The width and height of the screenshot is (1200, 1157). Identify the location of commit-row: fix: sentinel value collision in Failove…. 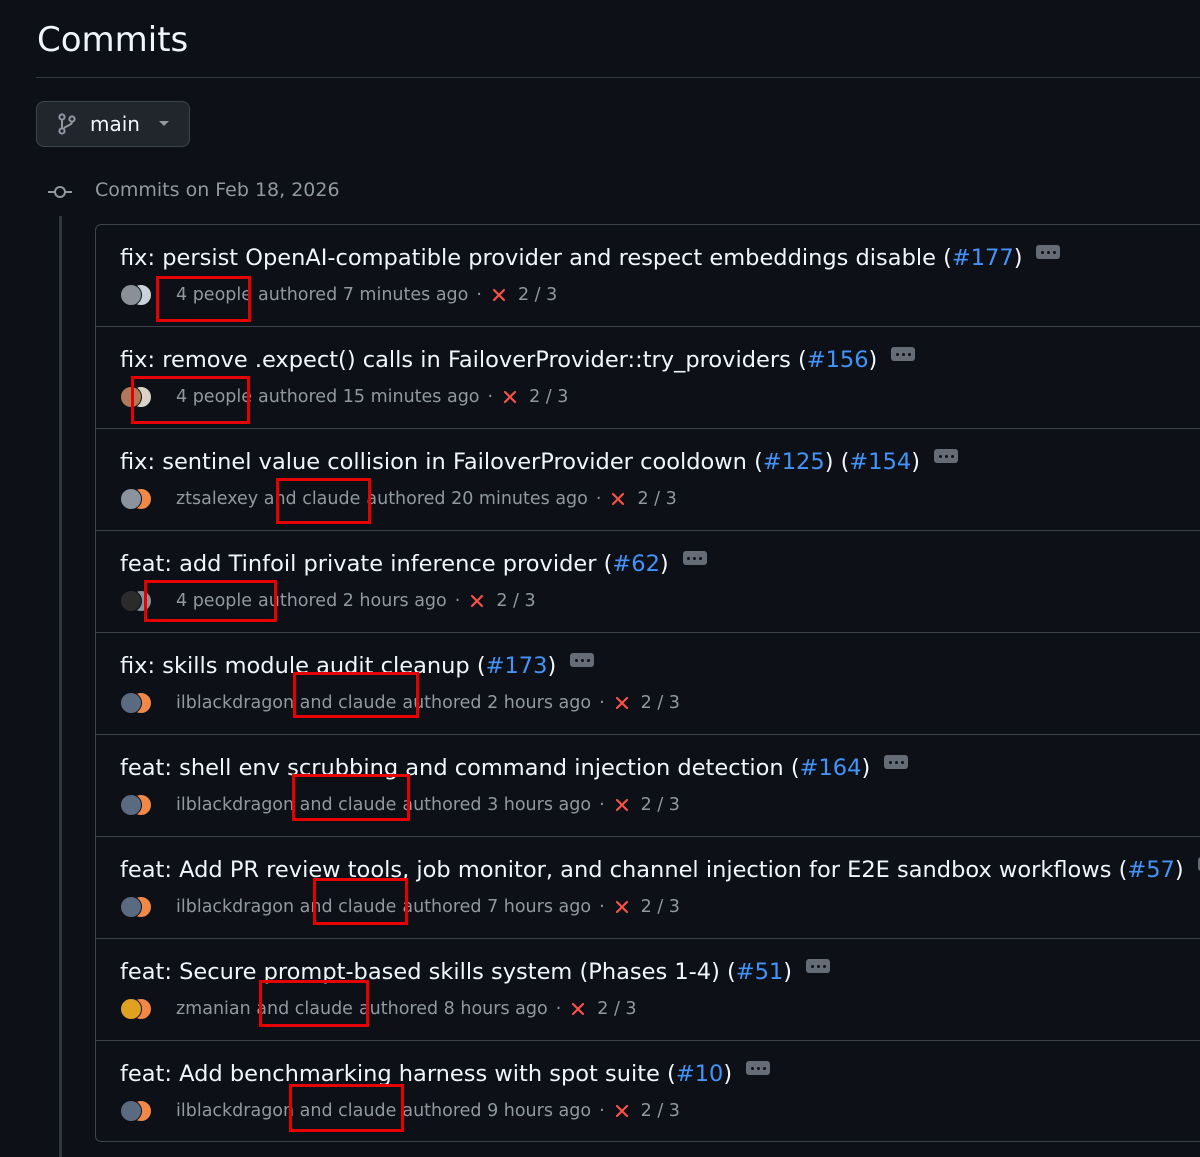
(648, 480).